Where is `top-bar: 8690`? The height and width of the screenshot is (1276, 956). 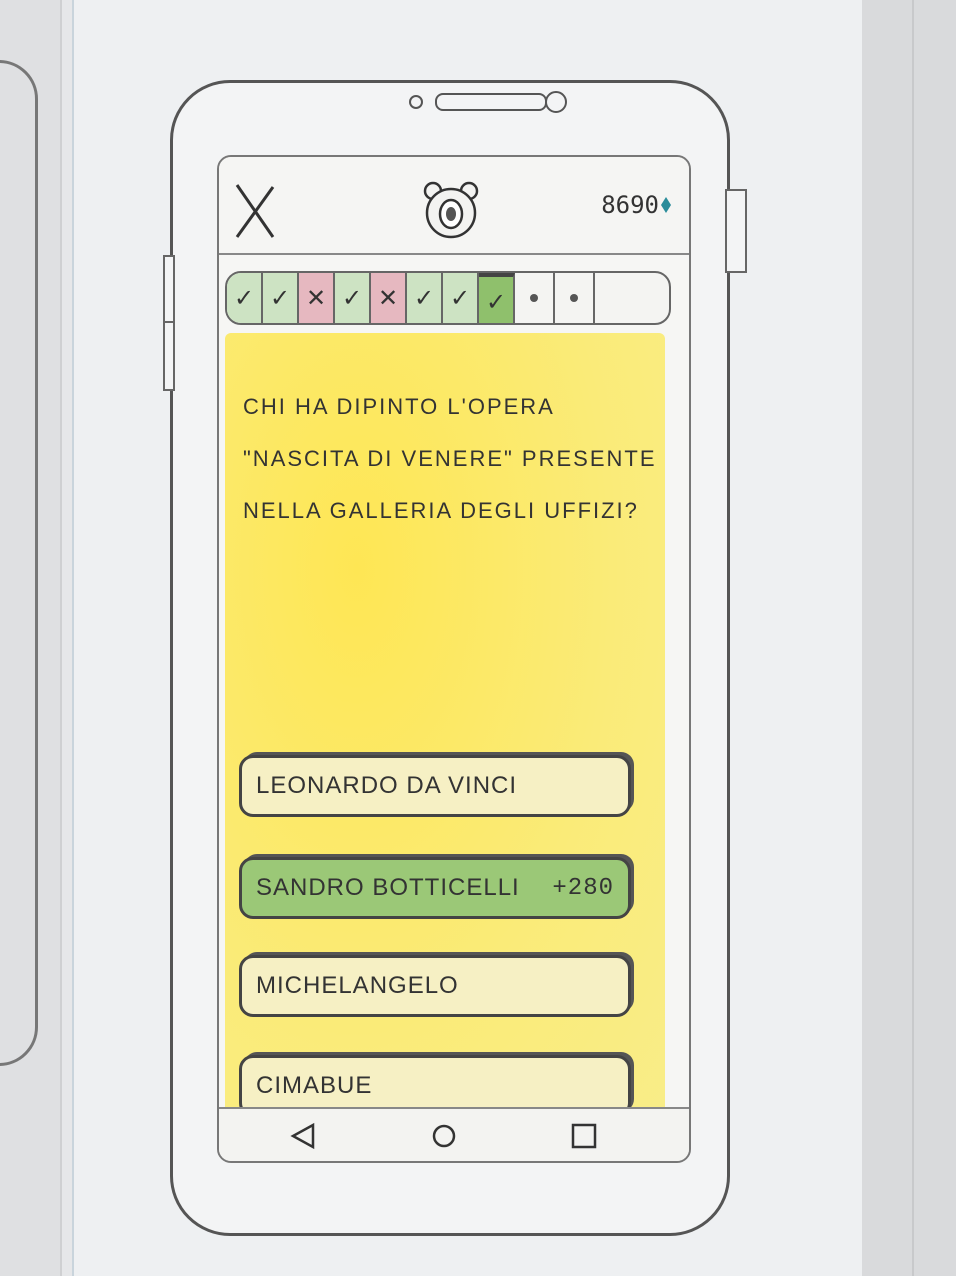 top-bar: 8690 is located at coordinates (454, 206).